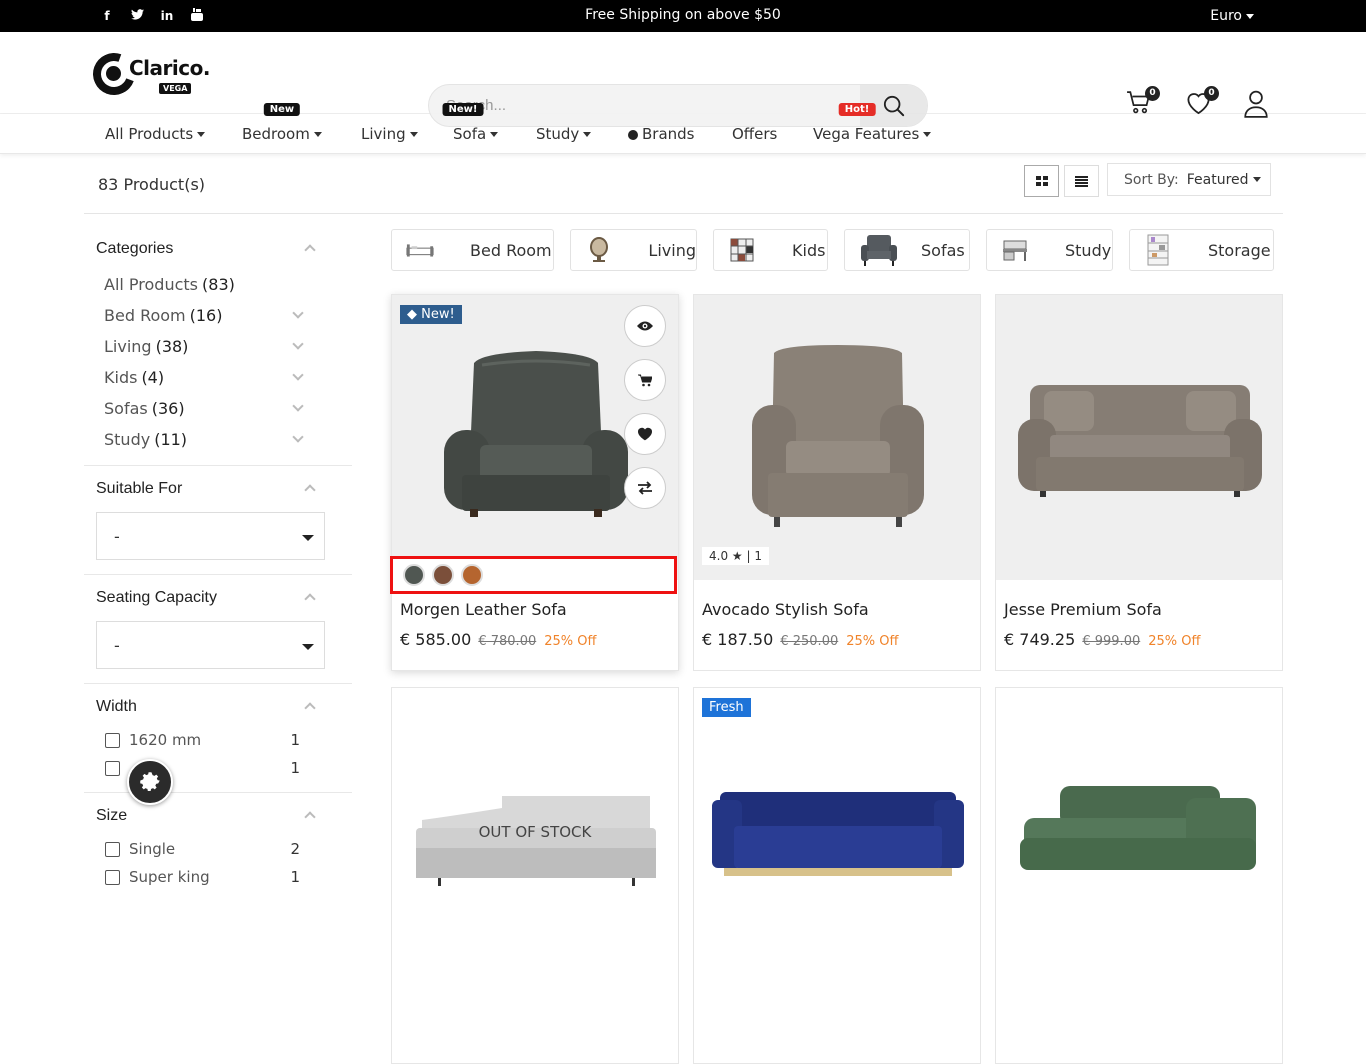  What do you see at coordinates (1226, 16) in the screenshot?
I see `currency-label: Euro` at bounding box center [1226, 16].